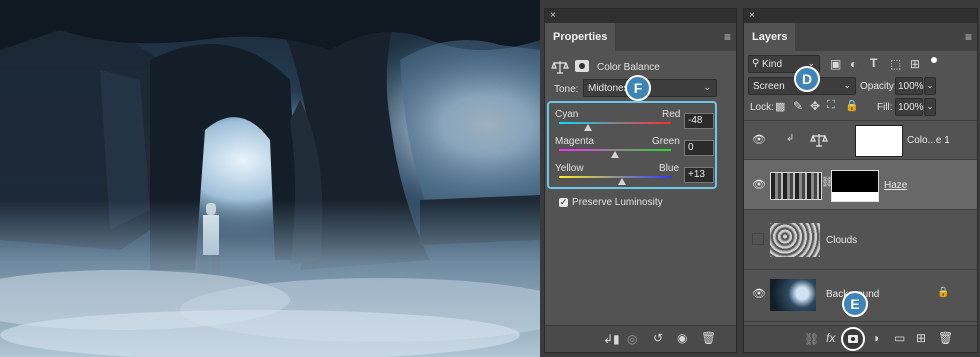 The width and height of the screenshot is (980, 357). What do you see at coordinates (770, 37) in the screenshot?
I see `tab-layers: Layers` at bounding box center [770, 37].